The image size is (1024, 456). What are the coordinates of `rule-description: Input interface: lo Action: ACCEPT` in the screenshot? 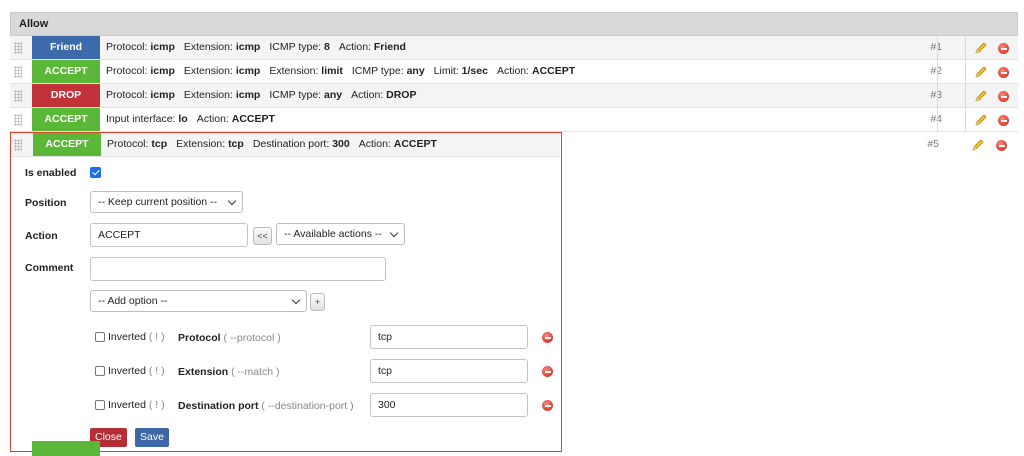 It's located at (190, 119).